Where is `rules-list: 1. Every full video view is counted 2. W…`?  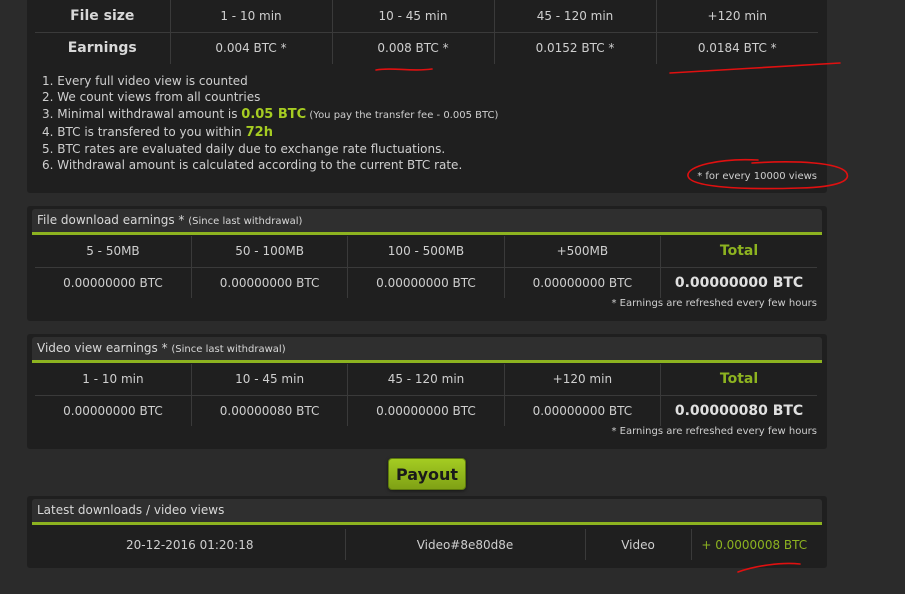
rules-list: 1. Every full video view is counted 2. W… is located at coordinates (270, 123).